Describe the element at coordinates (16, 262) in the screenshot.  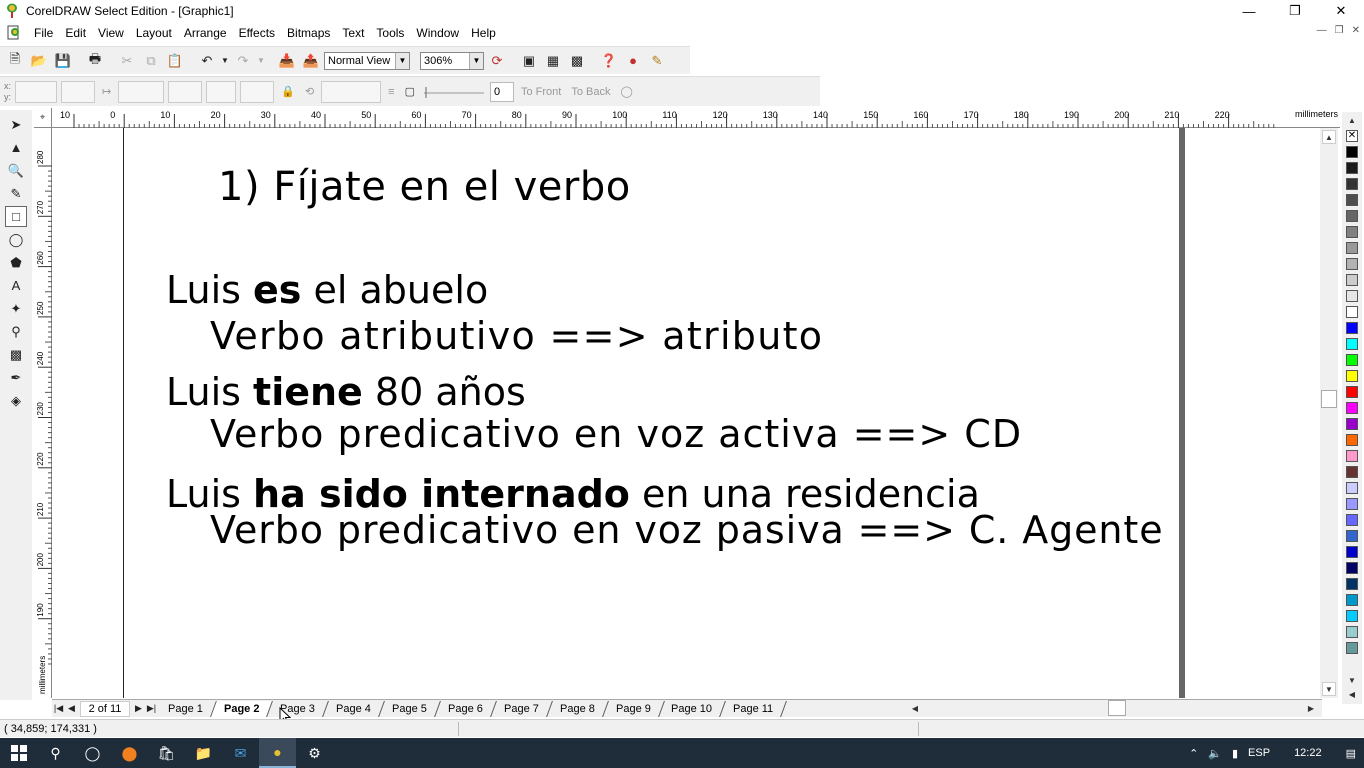
I see `polygon-tool-icon: ⬟` at that location.